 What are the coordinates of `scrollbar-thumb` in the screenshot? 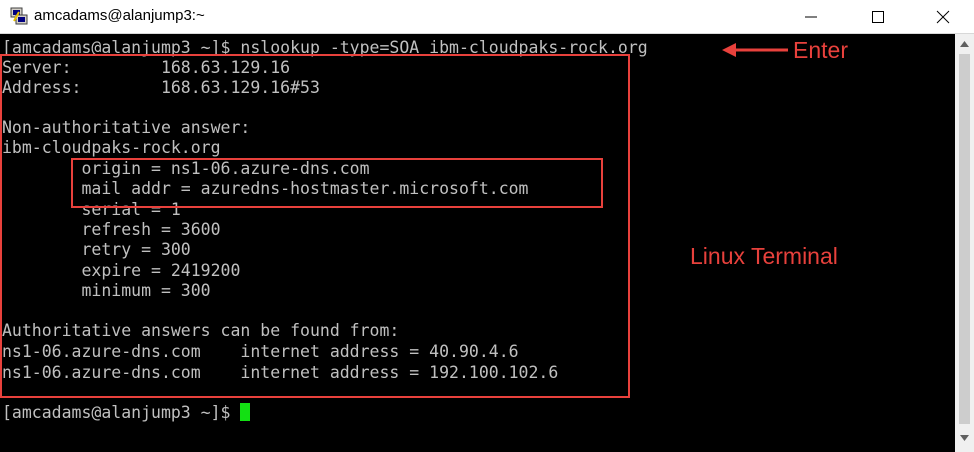 It's located at (964, 239).